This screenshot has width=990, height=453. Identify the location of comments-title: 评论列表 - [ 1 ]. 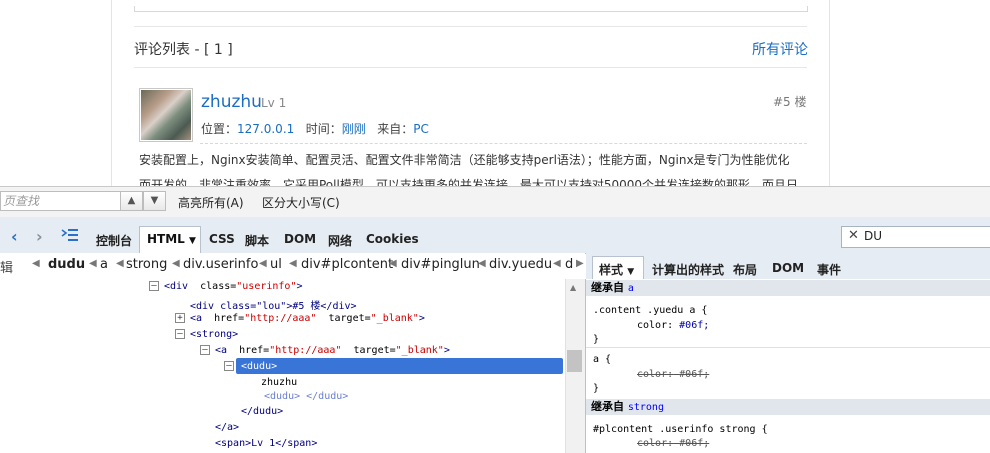
(183, 50).